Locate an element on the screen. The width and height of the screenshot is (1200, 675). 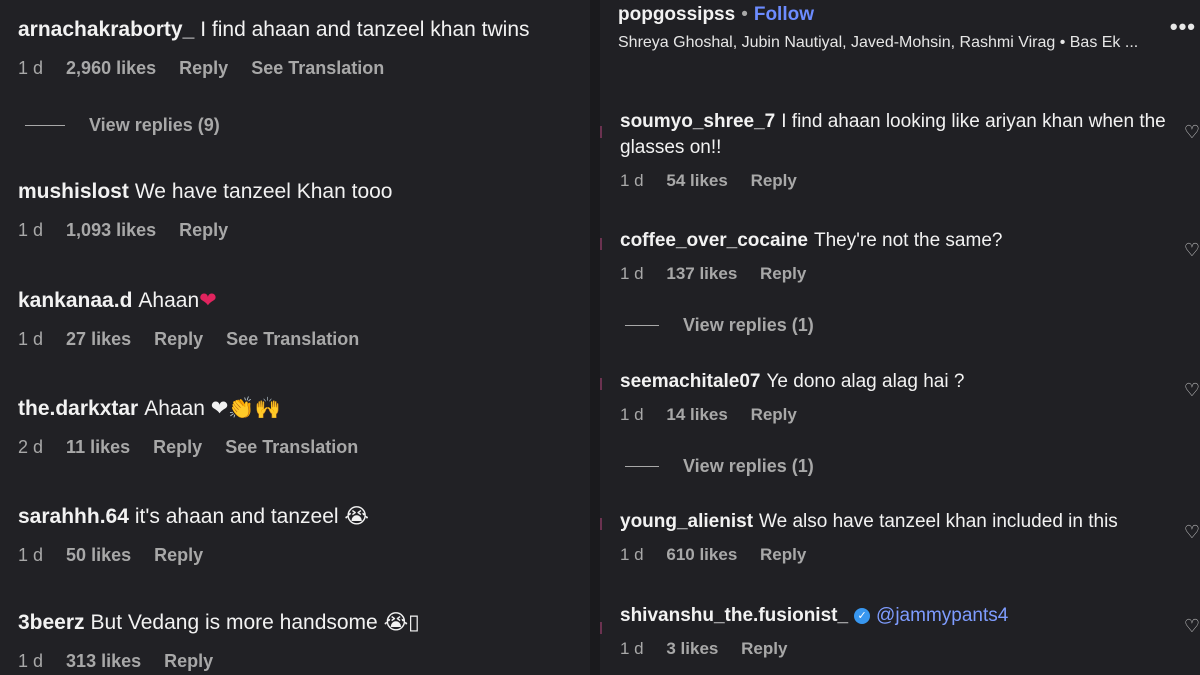
comment-meta: 1 d 2,960 likes Reply See Translation is located at coordinates (274, 68).